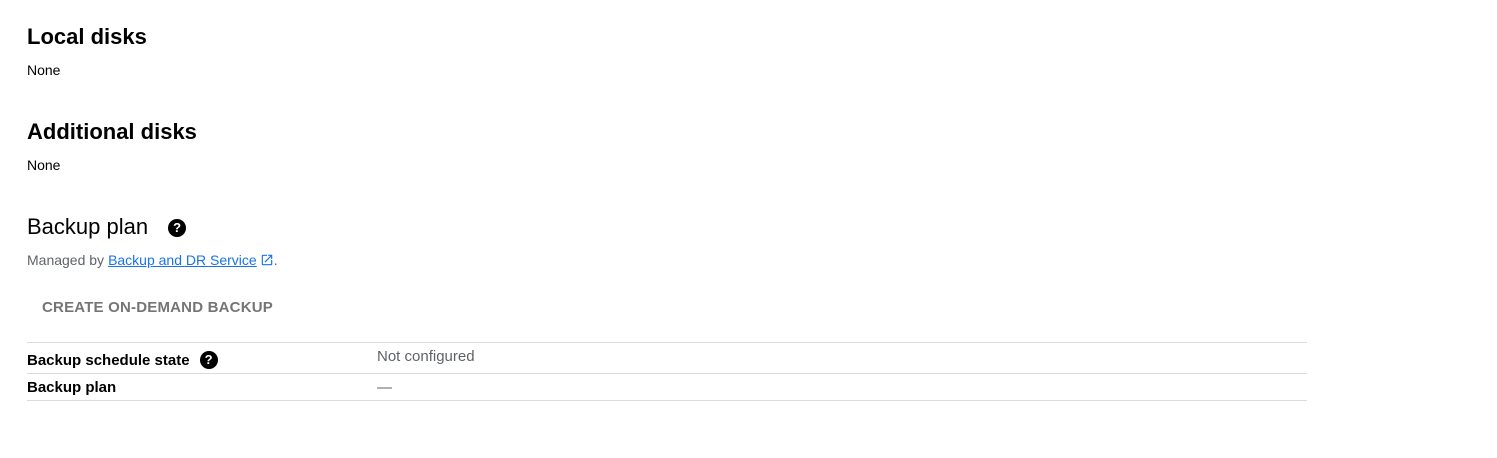 This screenshot has width=1497, height=458. What do you see at coordinates (667, 387) in the screenshot?
I see `table-row: Backup plan —` at bounding box center [667, 387].